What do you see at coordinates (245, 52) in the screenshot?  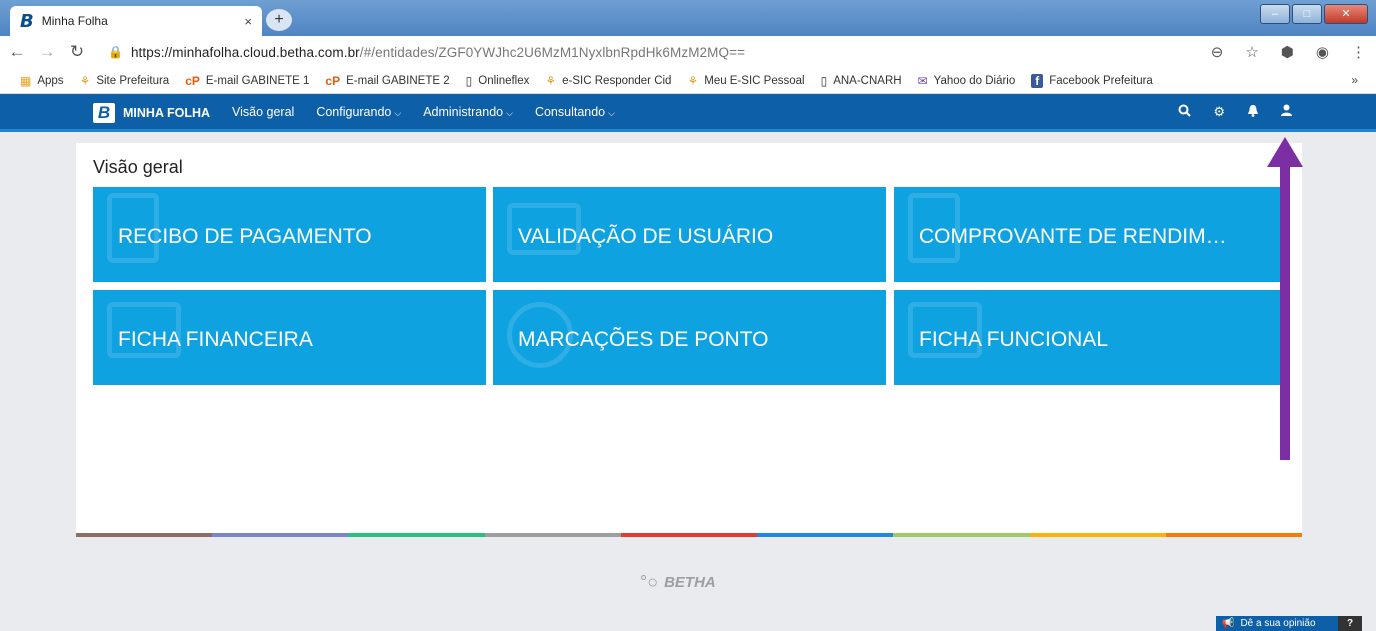 I see `url-host: https://minhafolha.cloud.betha.com.br` at bounding box center [245, 52].